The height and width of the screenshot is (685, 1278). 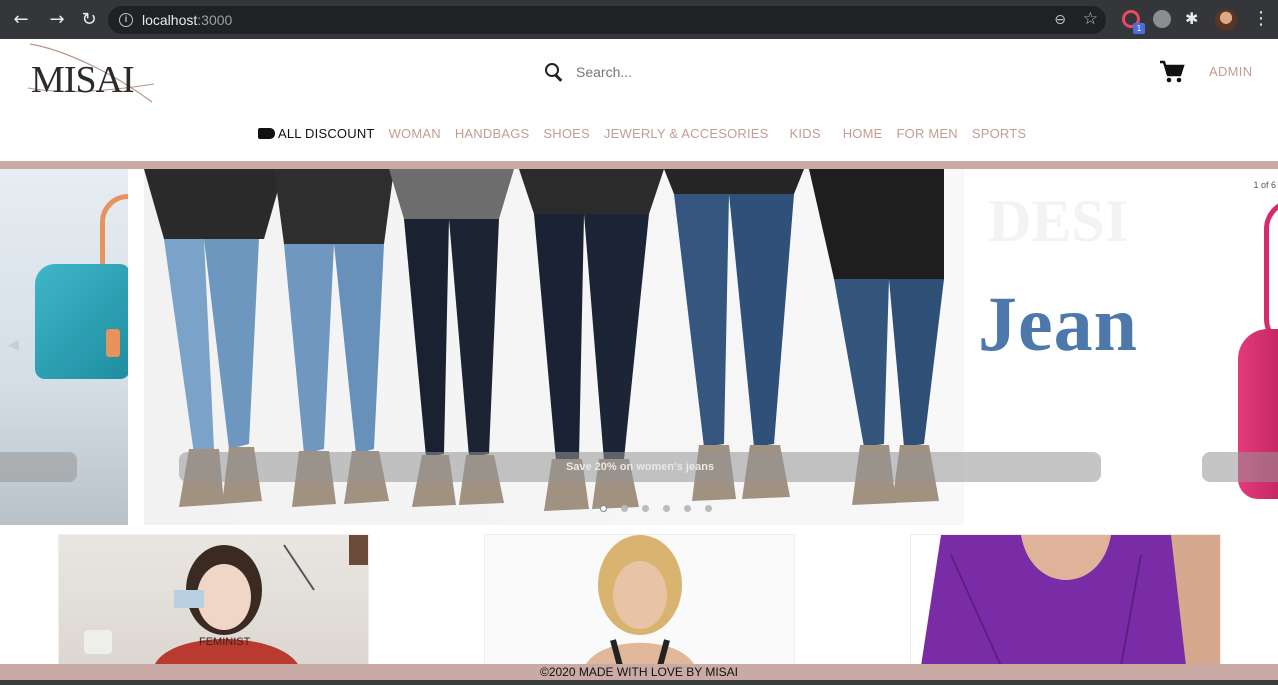 I want to click on svg-text: FEMINIST, so click(x=225, y=642).